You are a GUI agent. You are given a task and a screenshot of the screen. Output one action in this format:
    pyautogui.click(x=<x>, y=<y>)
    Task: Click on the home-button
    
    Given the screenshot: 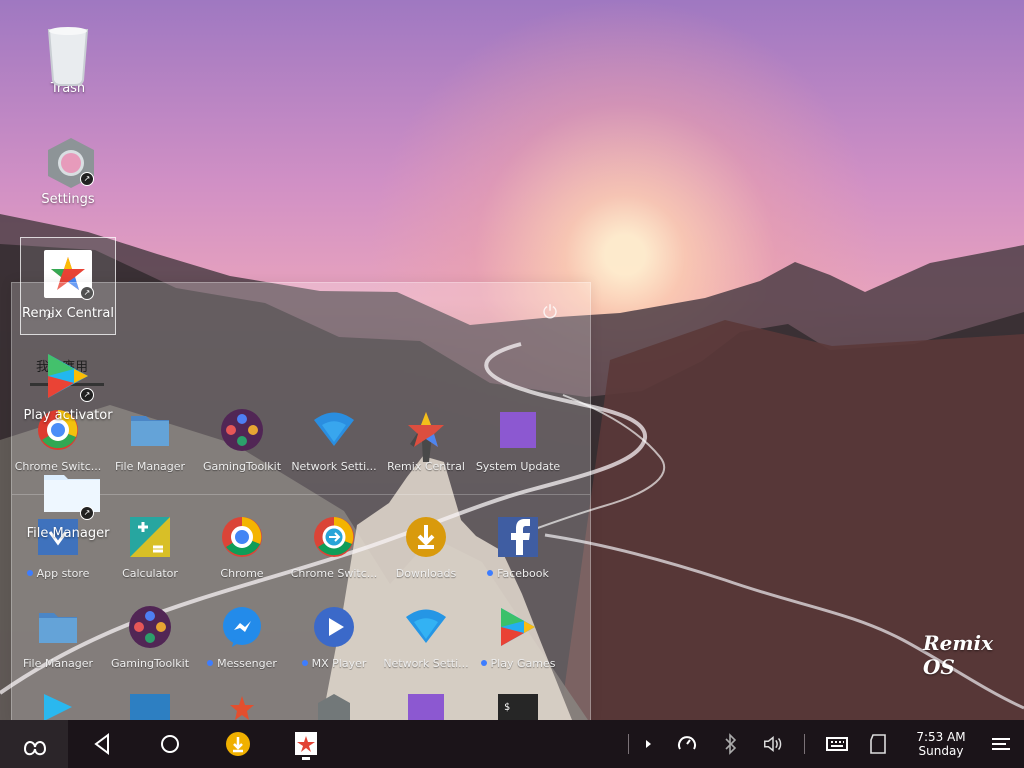 What is the action you would take?
    pyautogui.click(x=170, y=744)
    